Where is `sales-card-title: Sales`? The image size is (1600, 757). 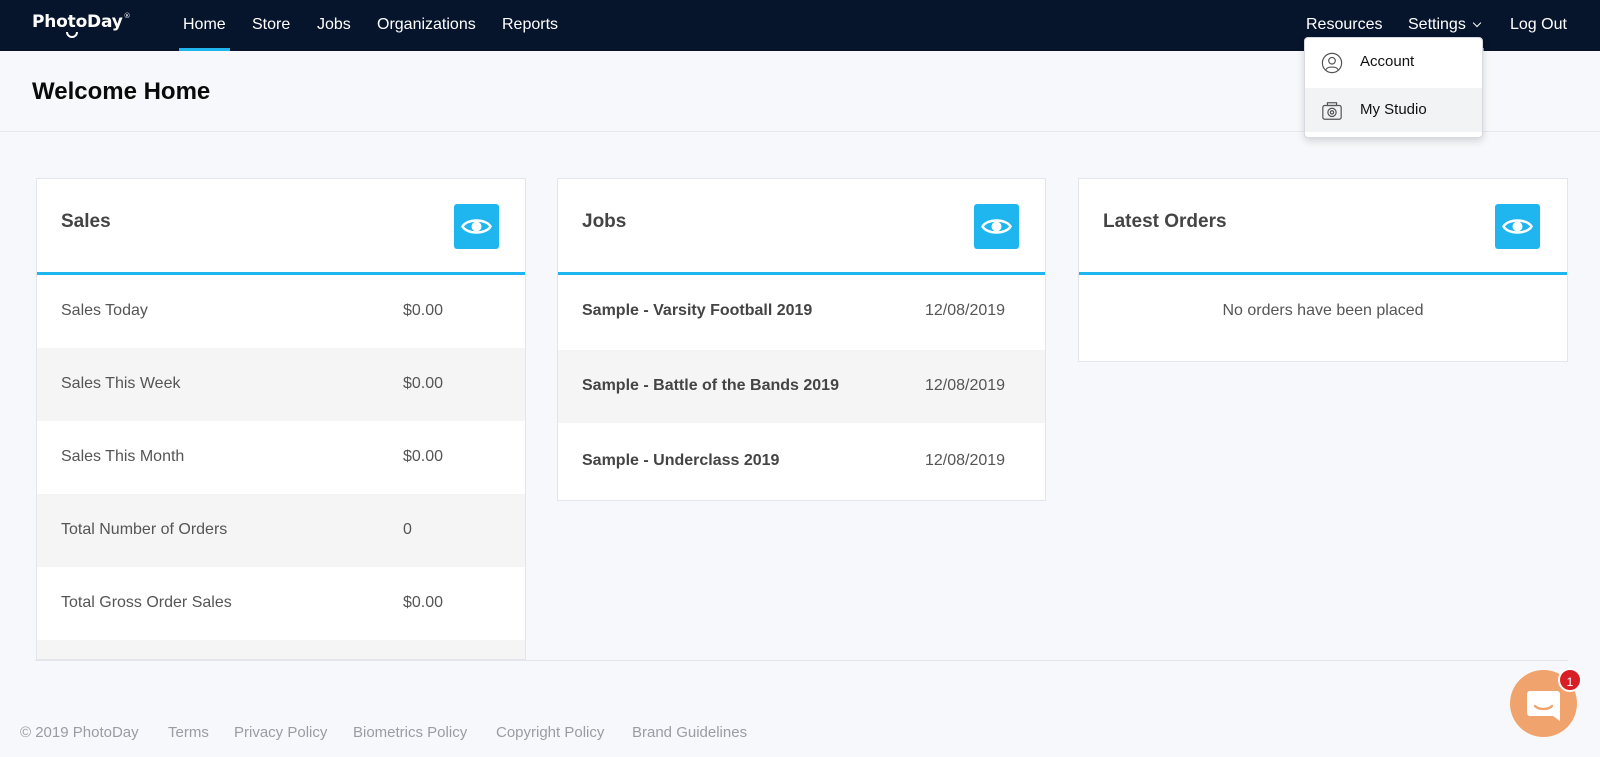 sales-card-title: Sales is located at coordinates (86, 221).